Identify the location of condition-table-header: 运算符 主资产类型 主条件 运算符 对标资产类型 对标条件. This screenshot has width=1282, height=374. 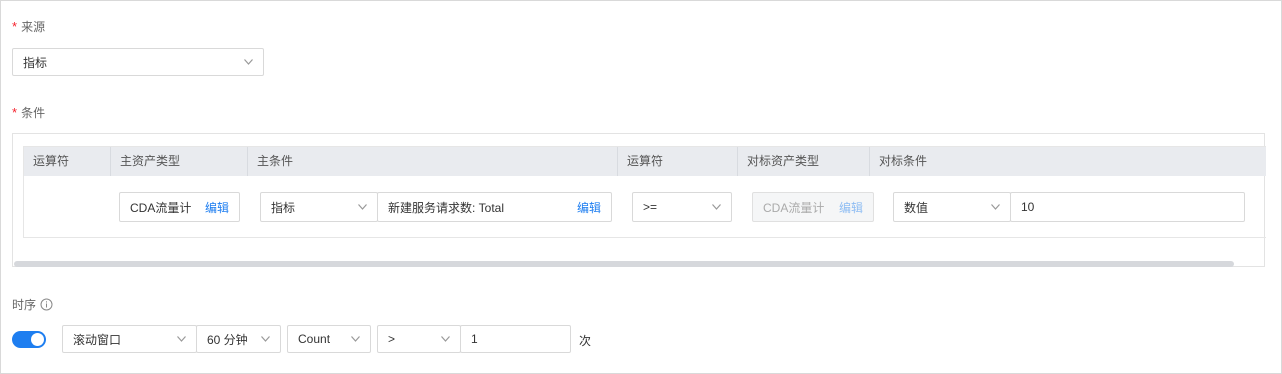
(645, 161).